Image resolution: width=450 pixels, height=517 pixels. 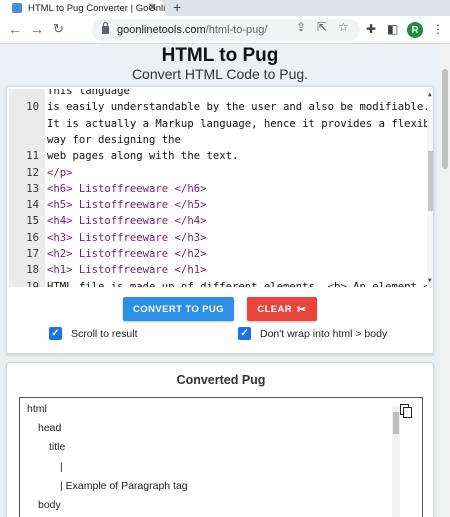 What do you see at coordinates (127, 237) in the screenshot?
I see `code-text: <h3> Listoffreeware </h3>` at bounding box center [127, 237].